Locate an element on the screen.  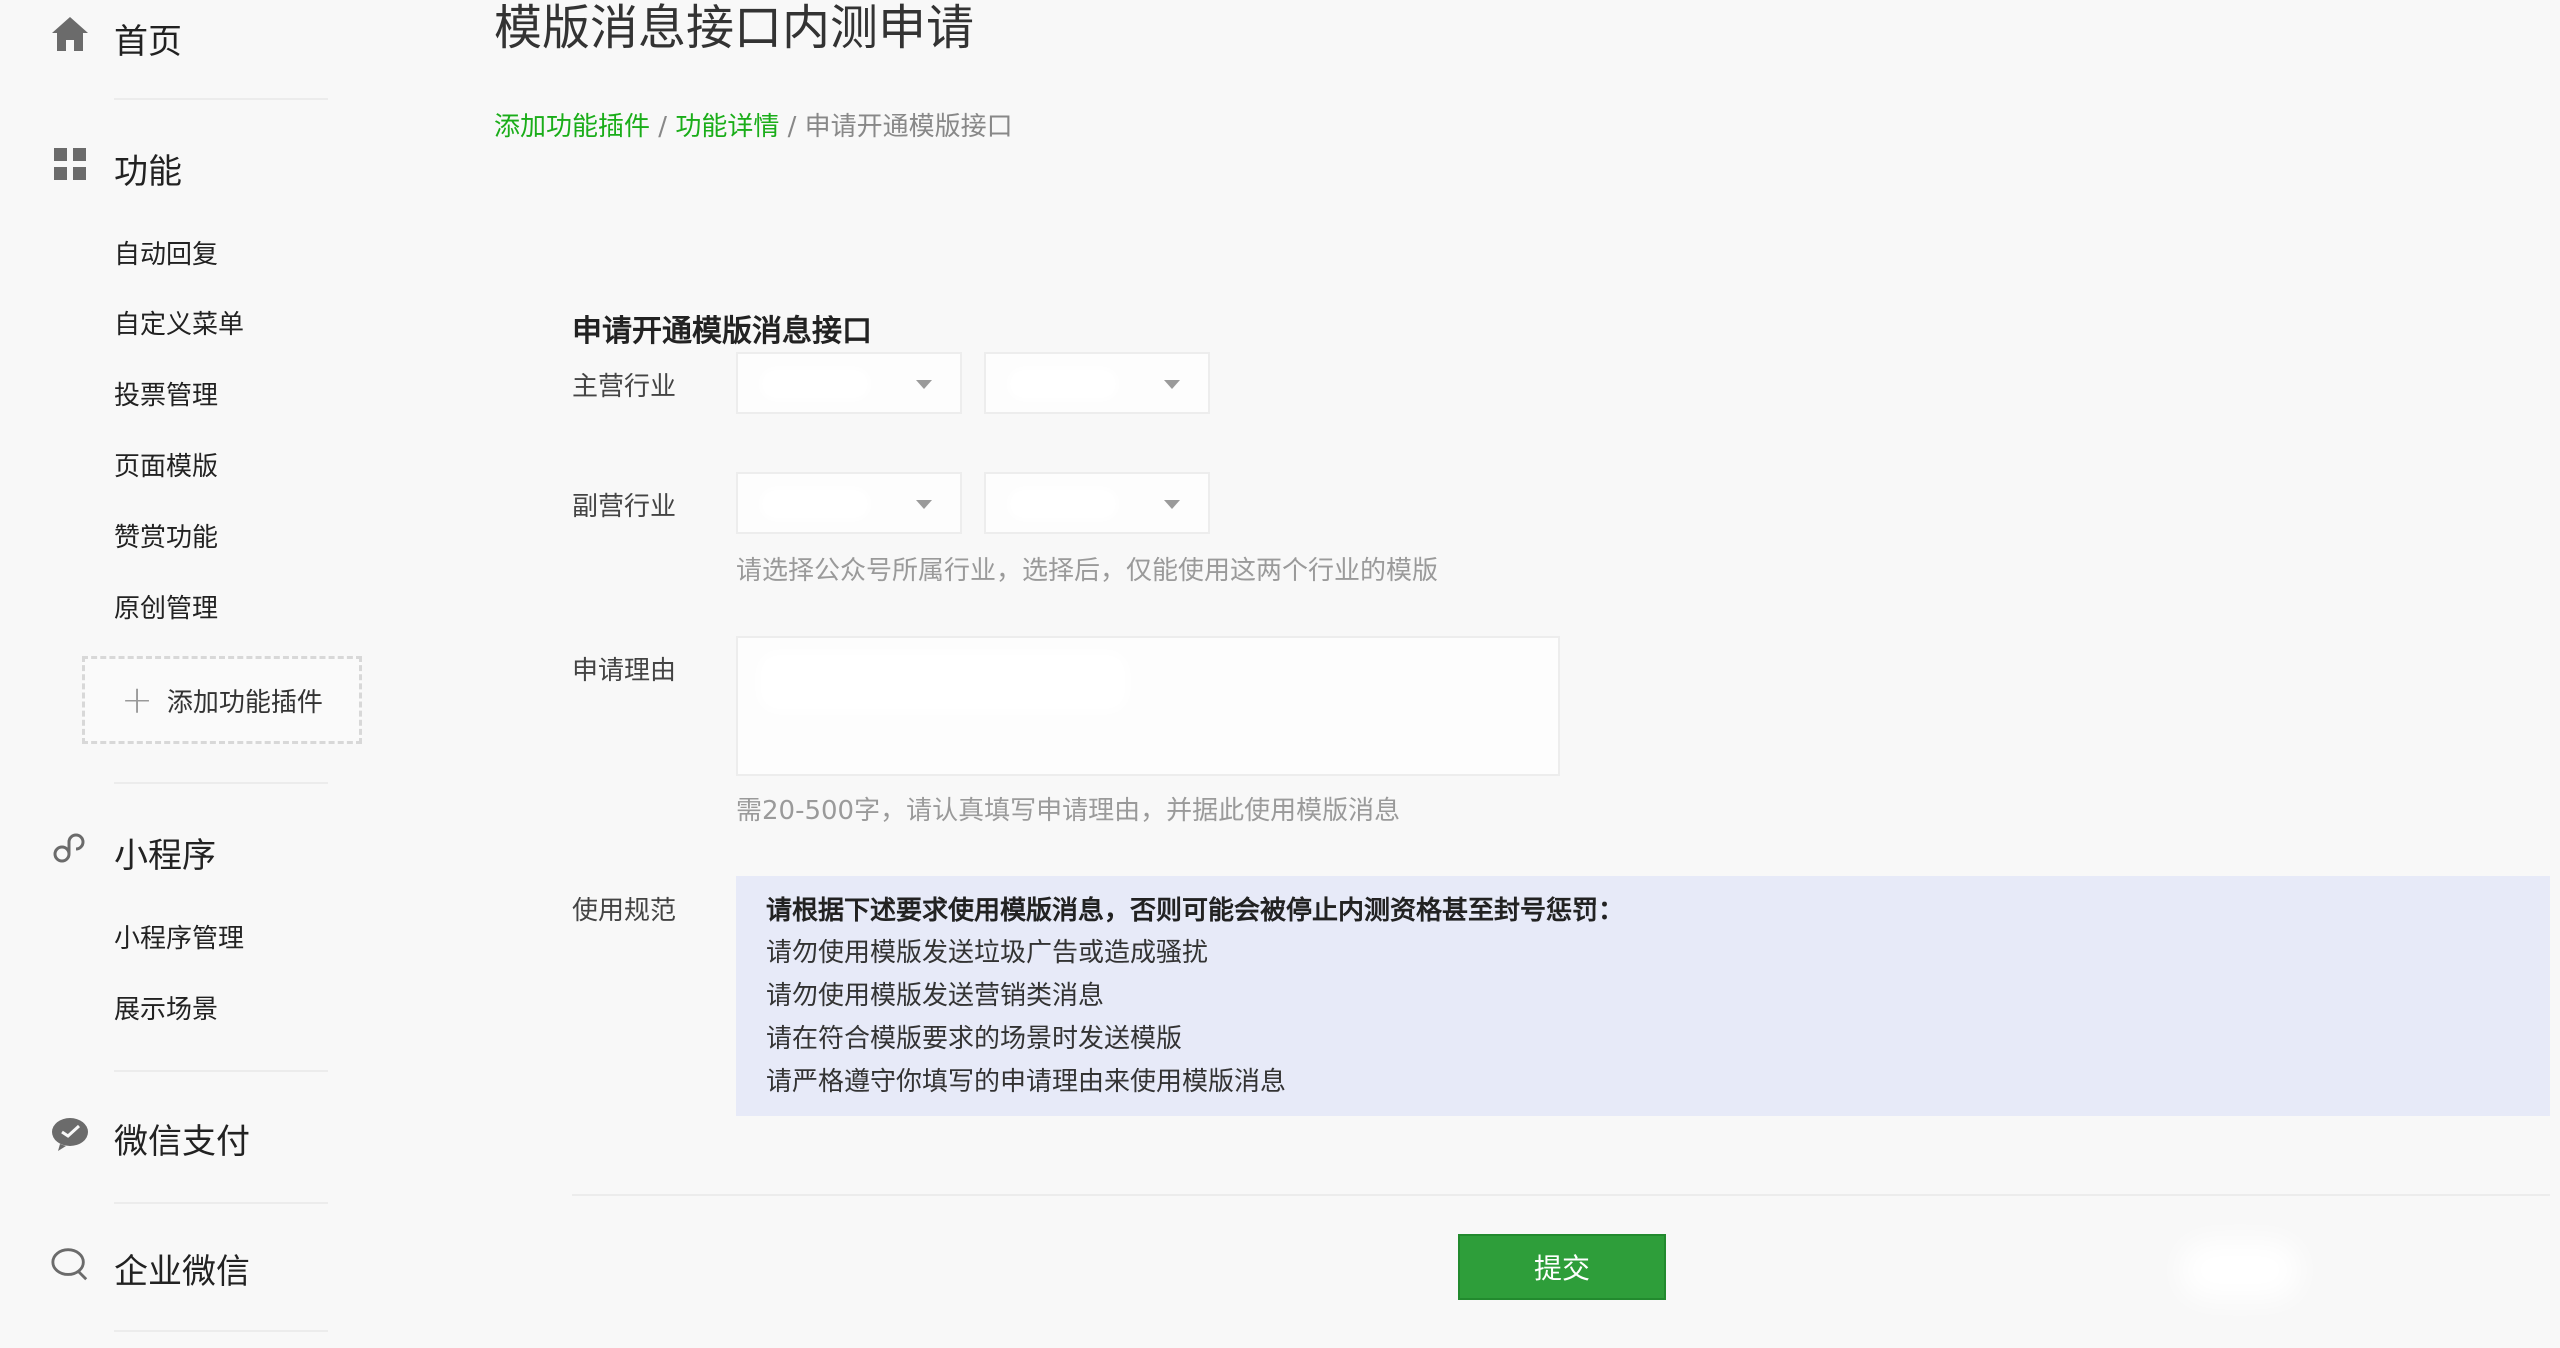
add-plugin-label: 添加功能插件 is located at coordinates (244, 702).